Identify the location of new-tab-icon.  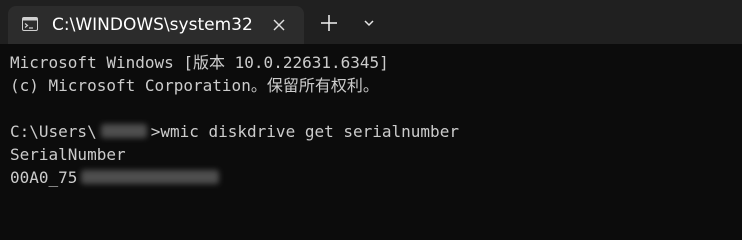
(329, 23).